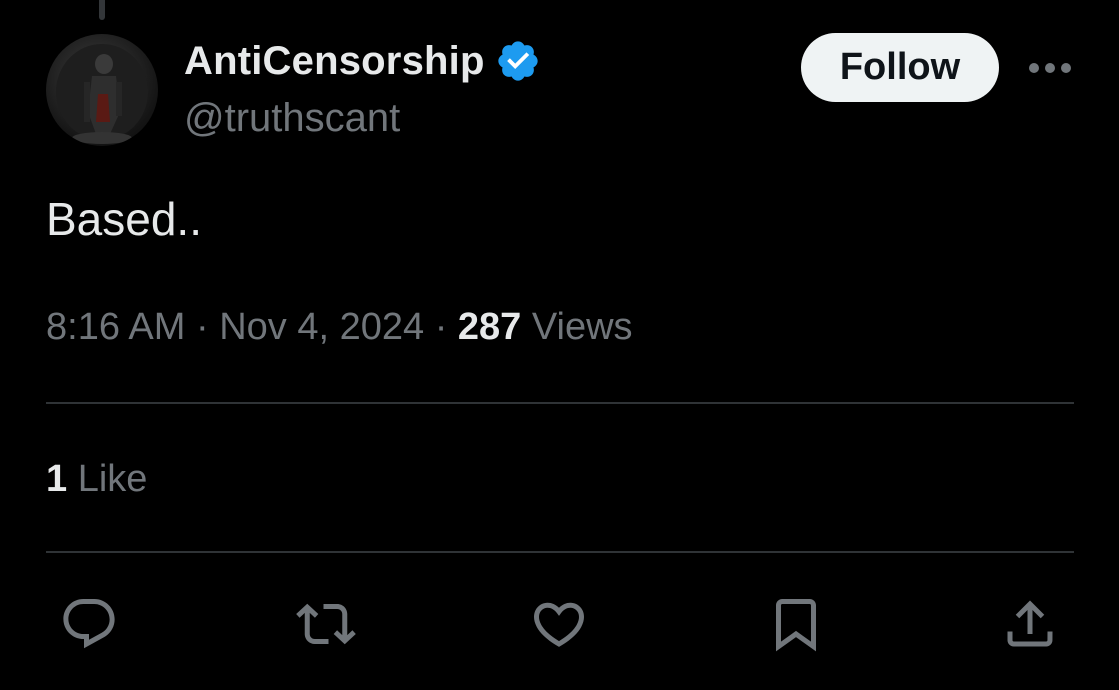  I want to click on bookmark-button, so click(796, 624).